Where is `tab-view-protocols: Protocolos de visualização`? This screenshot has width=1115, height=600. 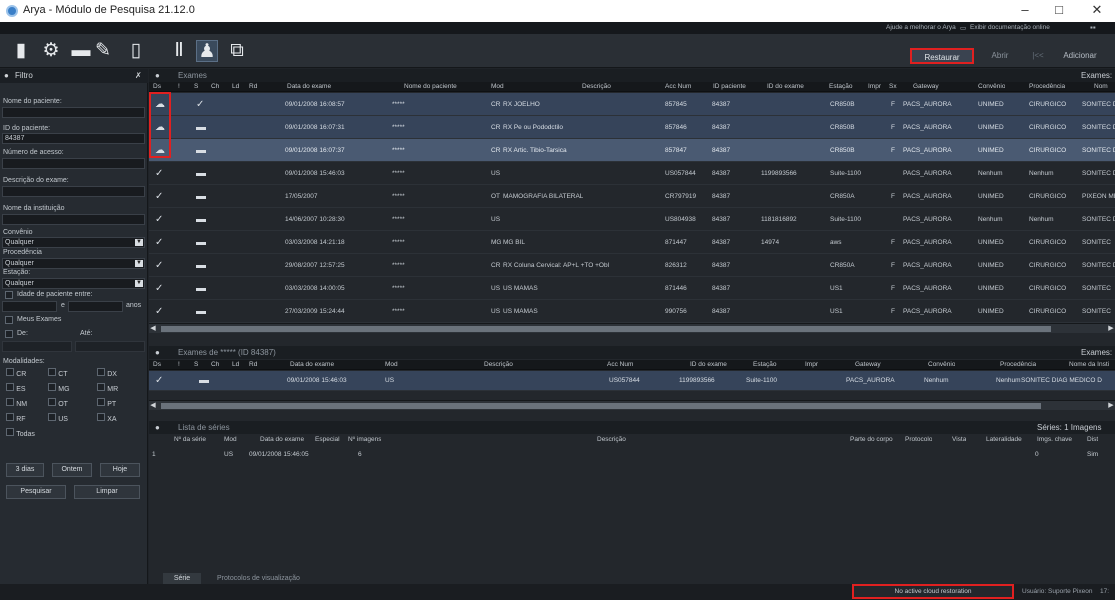
tab-view-protocols: Protocolos de visualização is located at coordinates (267, 578).